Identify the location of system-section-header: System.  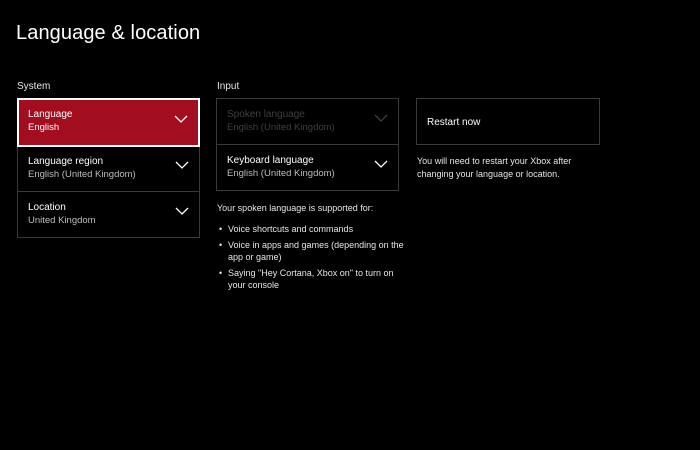
(34, 86).